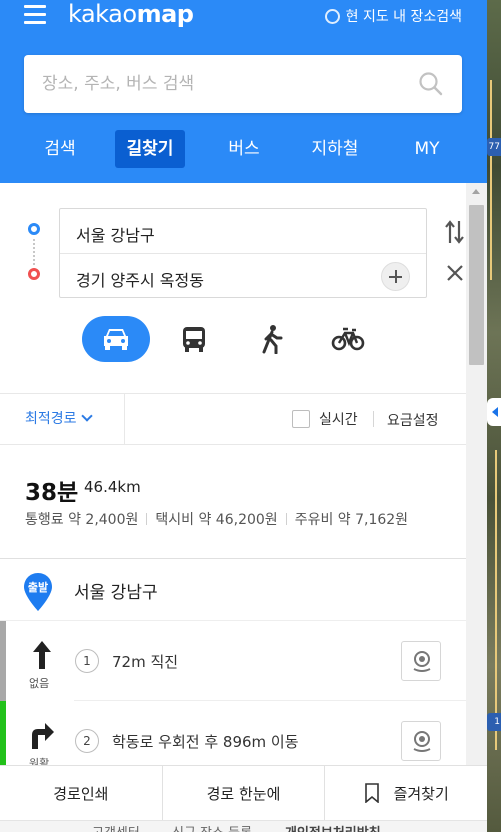  Describe the element at coordinates (34, 252) in the screenshot. I see `route-connector` at that location.